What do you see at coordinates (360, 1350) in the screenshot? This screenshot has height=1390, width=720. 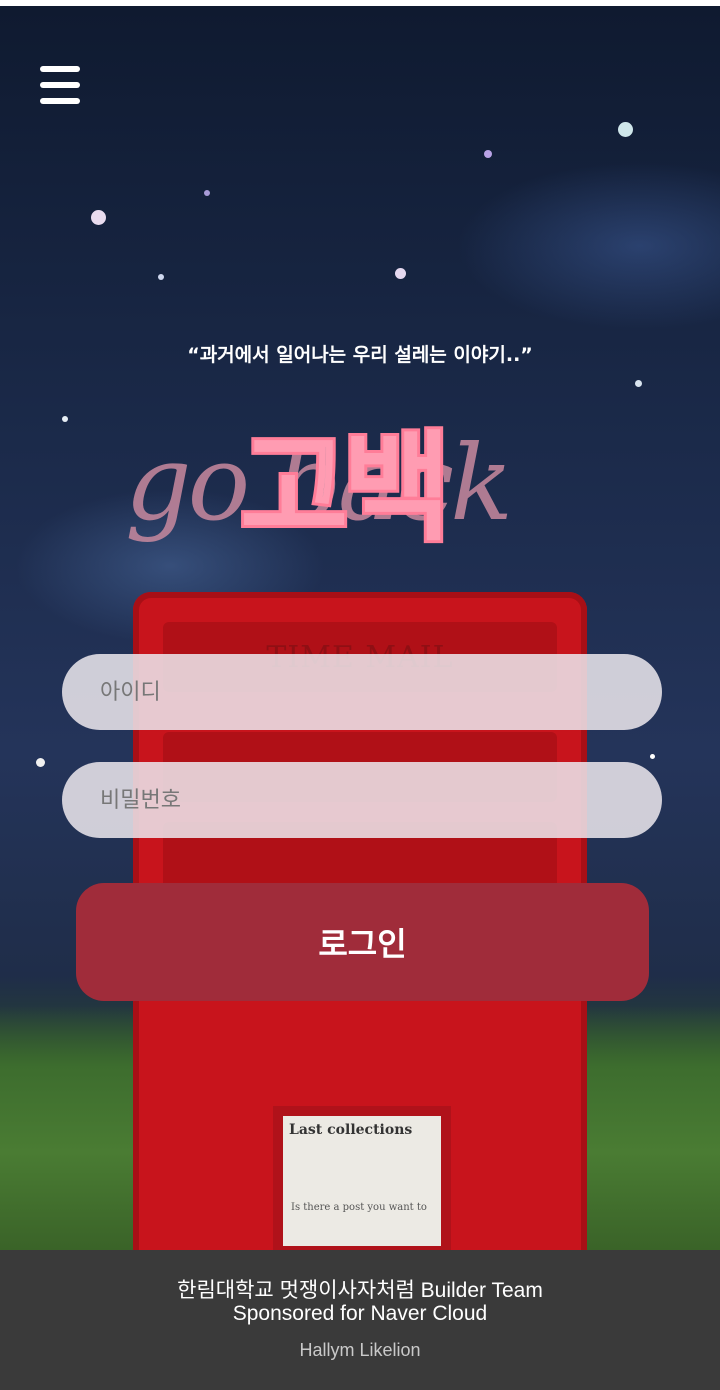 I see `footer-org: Hallym Likelion` at bounding box center [360, 1350].